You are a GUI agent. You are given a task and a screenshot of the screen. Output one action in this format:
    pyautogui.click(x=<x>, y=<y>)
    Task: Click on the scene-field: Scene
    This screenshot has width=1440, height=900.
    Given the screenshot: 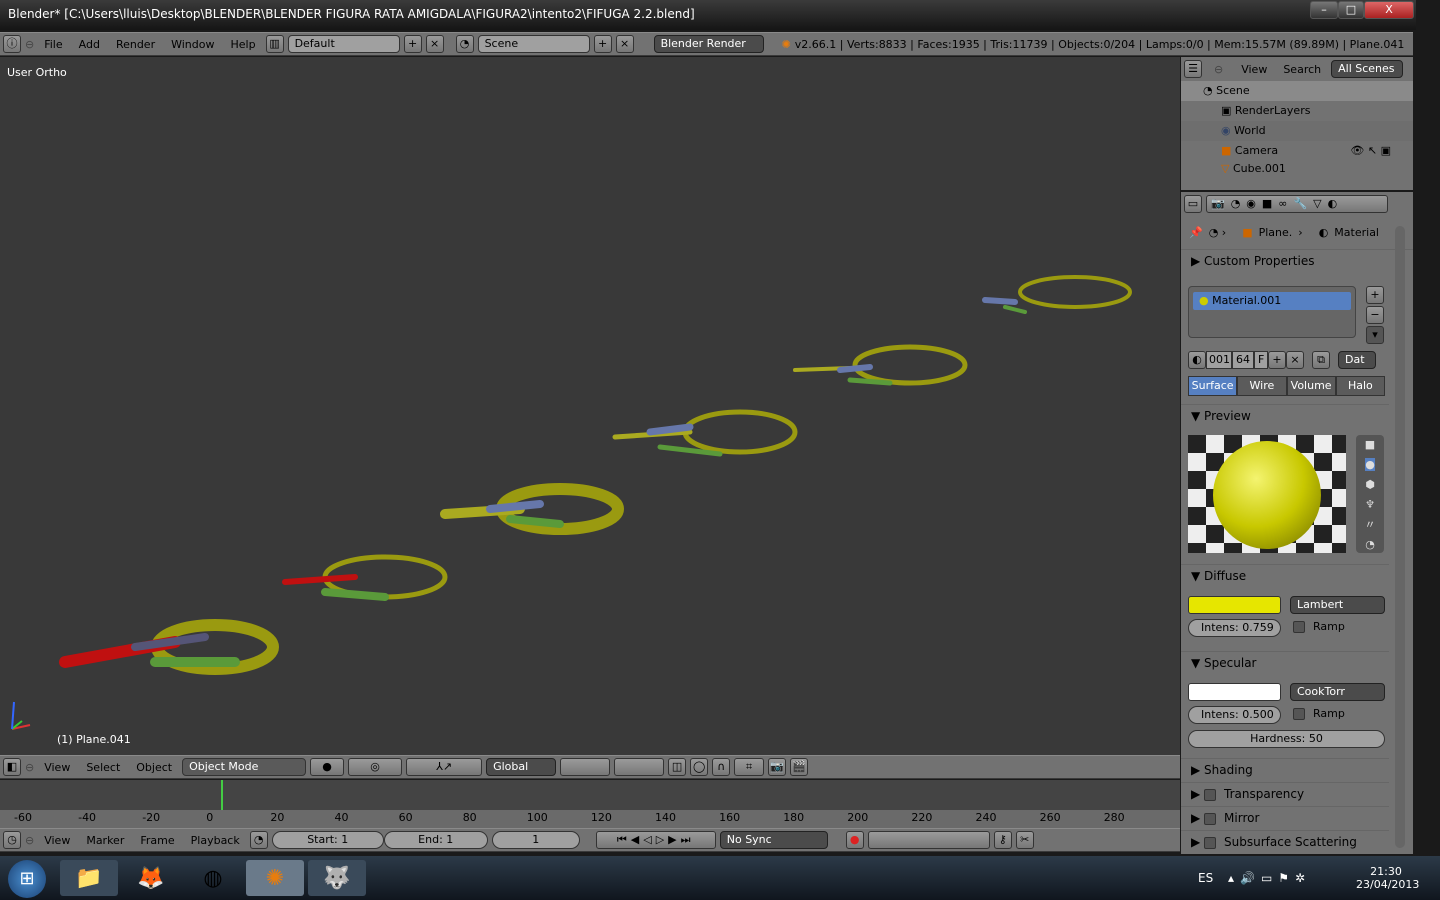 What is the action you would take?
    pyautogui.click(x=533, y=44)
    